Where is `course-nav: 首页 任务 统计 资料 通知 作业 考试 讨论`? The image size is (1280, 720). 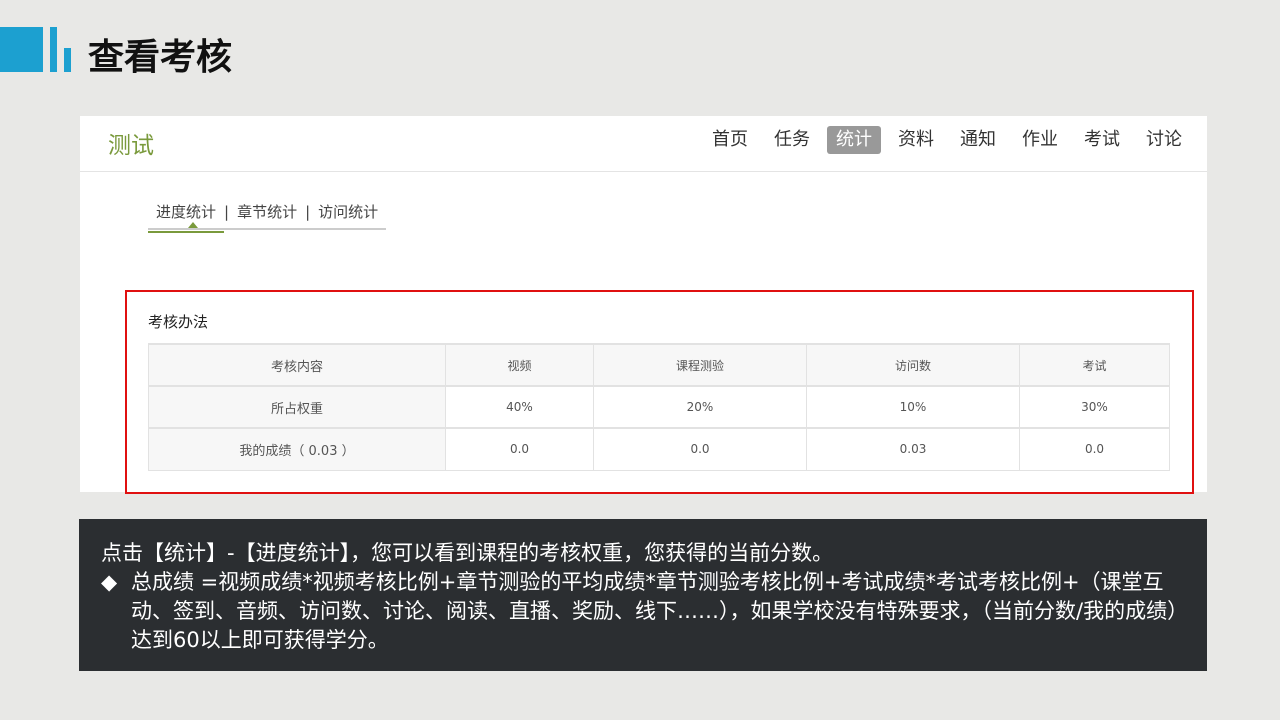 course-nav: 首页 任务 统计 资料 通知 作业 考试 讨论 is located at coordinates (943, 140).